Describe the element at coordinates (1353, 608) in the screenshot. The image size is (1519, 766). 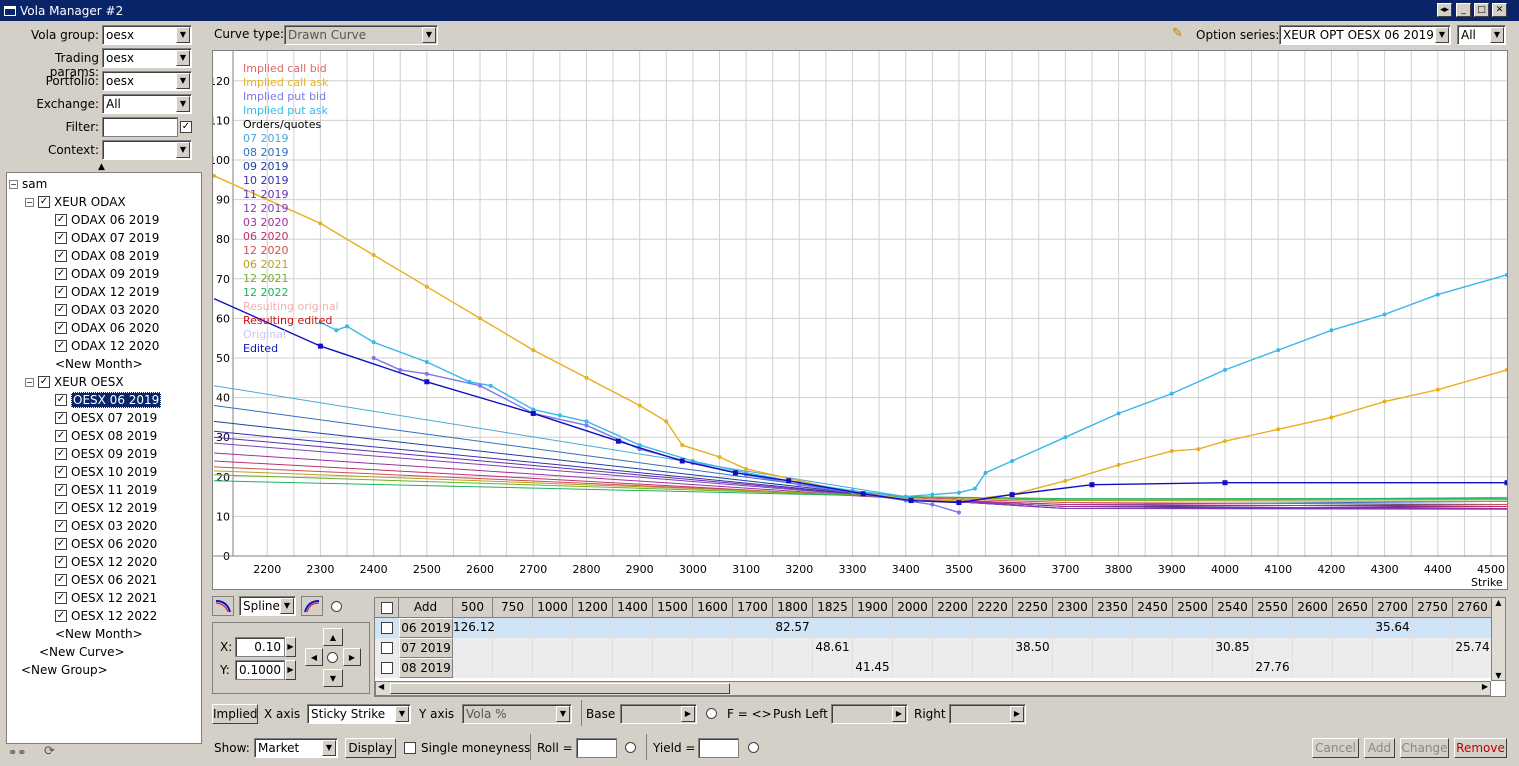
I see `strike-column-header: 2650` at that location.